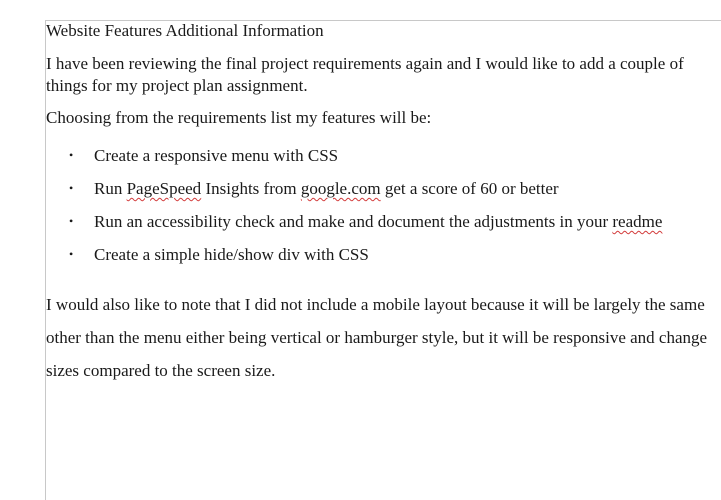  What do you see at coordinates (469, 188) in the screenshot?
I see `feature-text: get a score of 60 or better` at bounding box center [469, 188].